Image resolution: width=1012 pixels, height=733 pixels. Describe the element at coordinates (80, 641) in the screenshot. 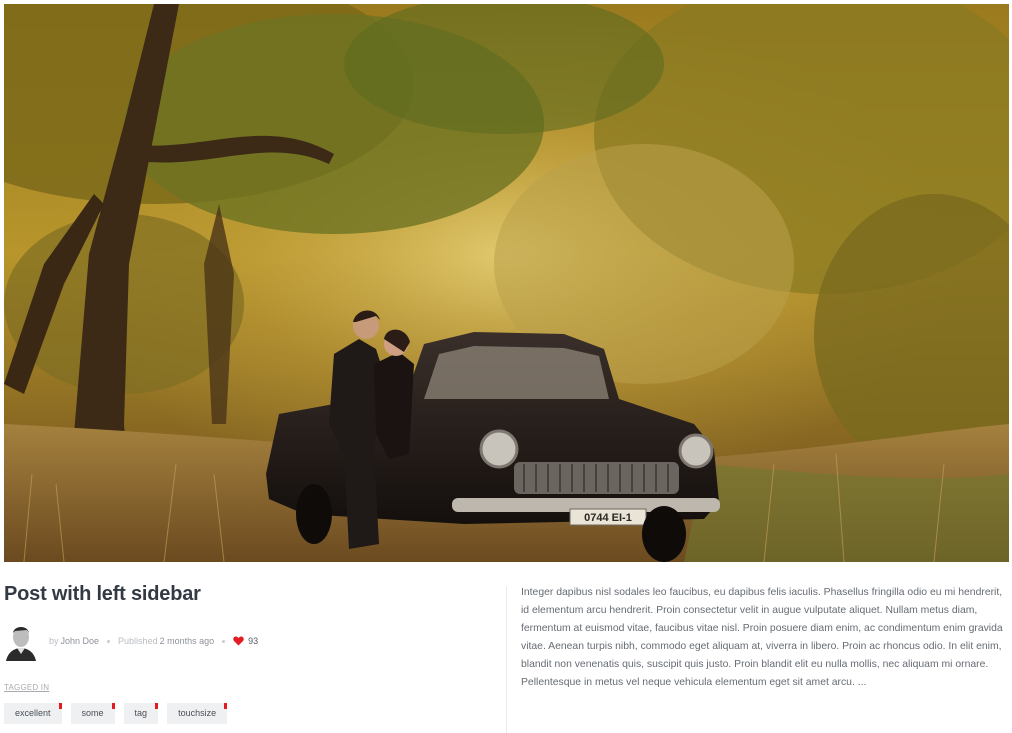

I see `author-name: John Doe` at that location.